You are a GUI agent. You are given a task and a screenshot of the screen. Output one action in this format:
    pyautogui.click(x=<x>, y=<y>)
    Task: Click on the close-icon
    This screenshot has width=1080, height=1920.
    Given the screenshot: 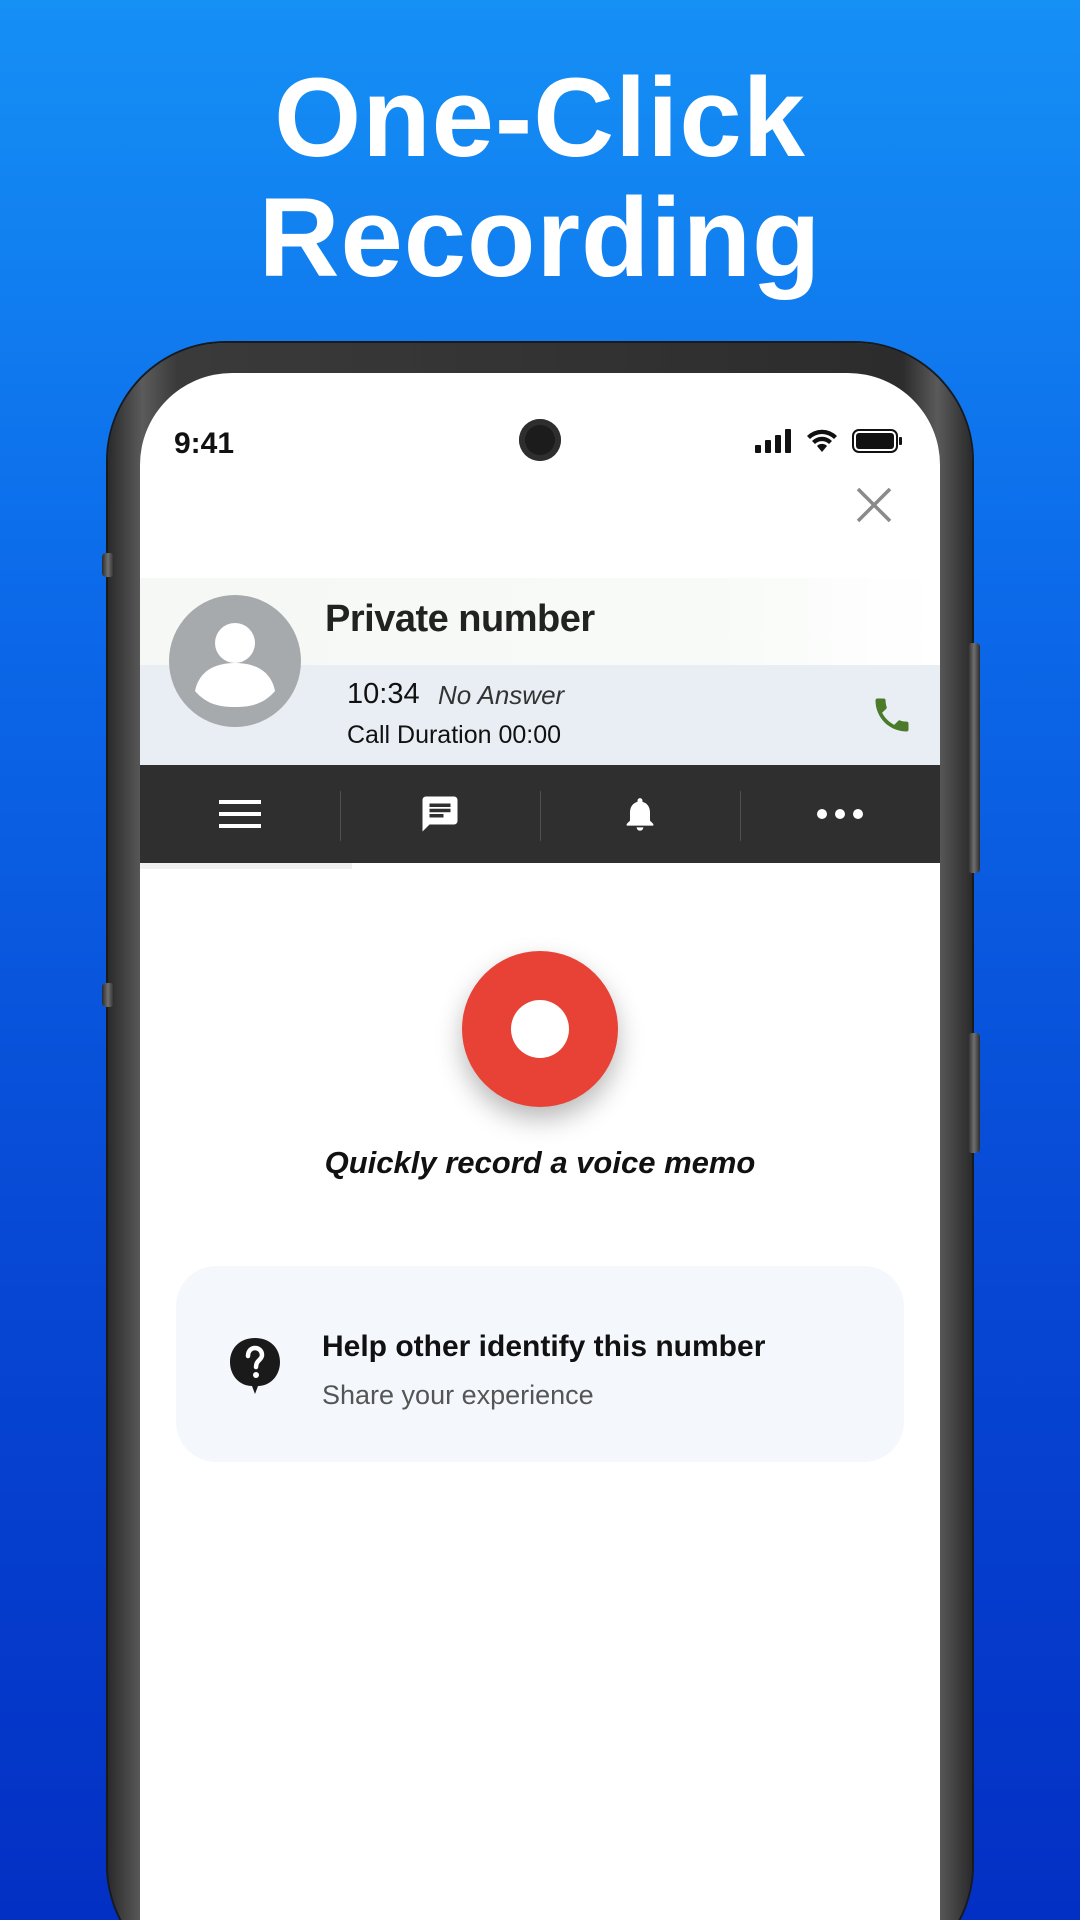 What is the action you would take?
    pyautogui.click(x=874, y=505)
    